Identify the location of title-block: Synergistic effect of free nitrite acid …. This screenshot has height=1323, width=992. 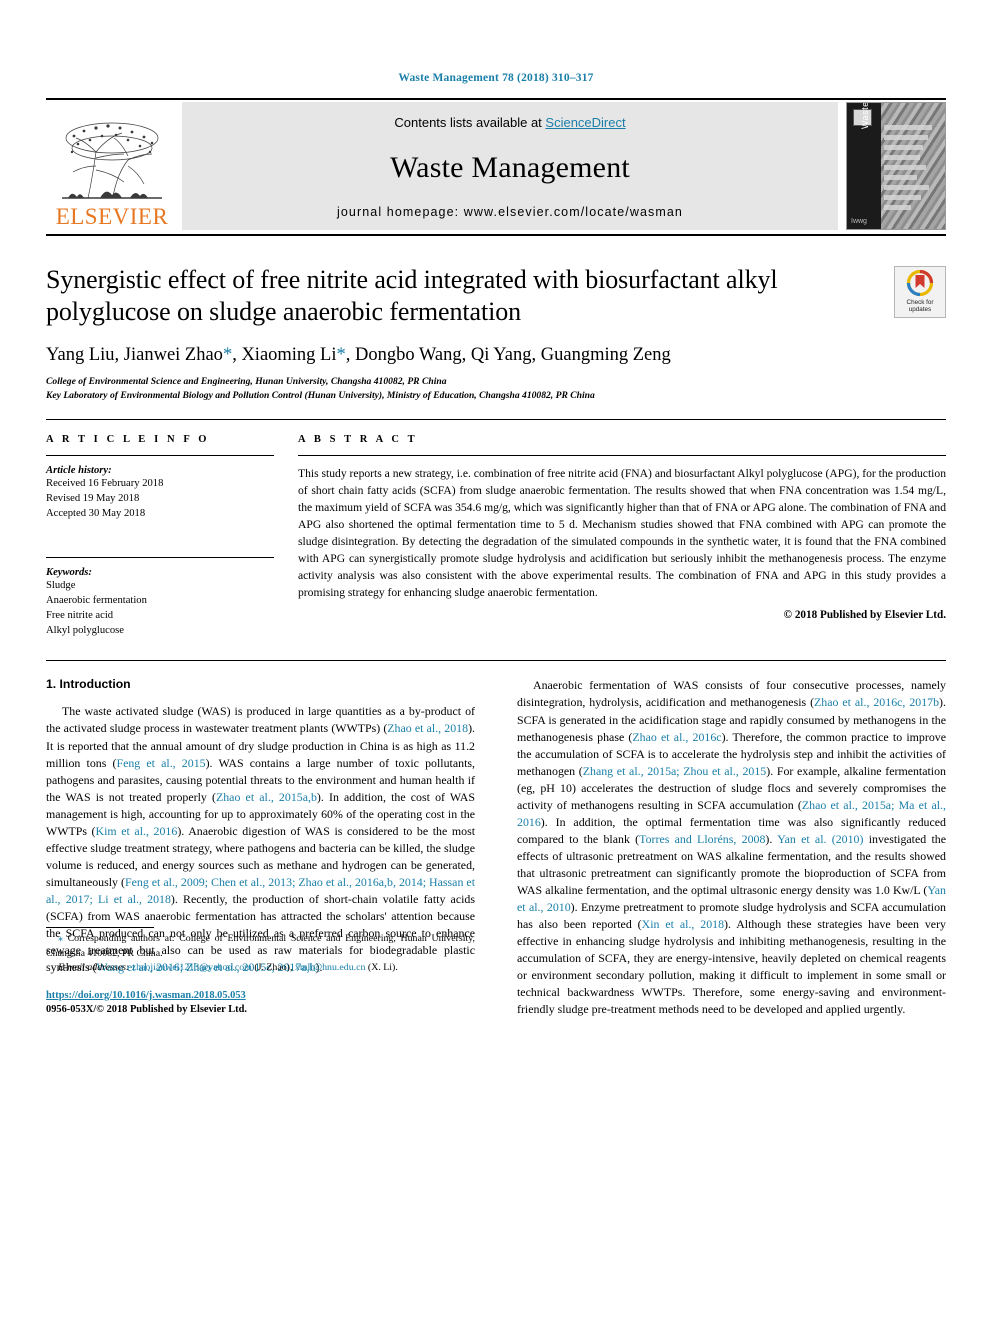
(496, 333).